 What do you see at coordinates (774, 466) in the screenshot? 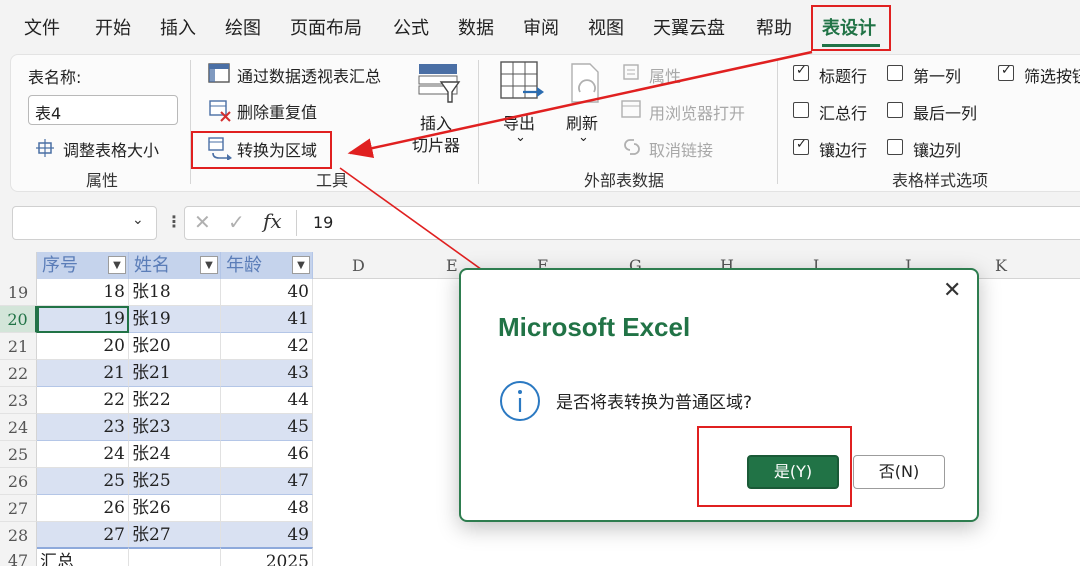
I see `annotation-box-yes` at bounding box center [774, 466].